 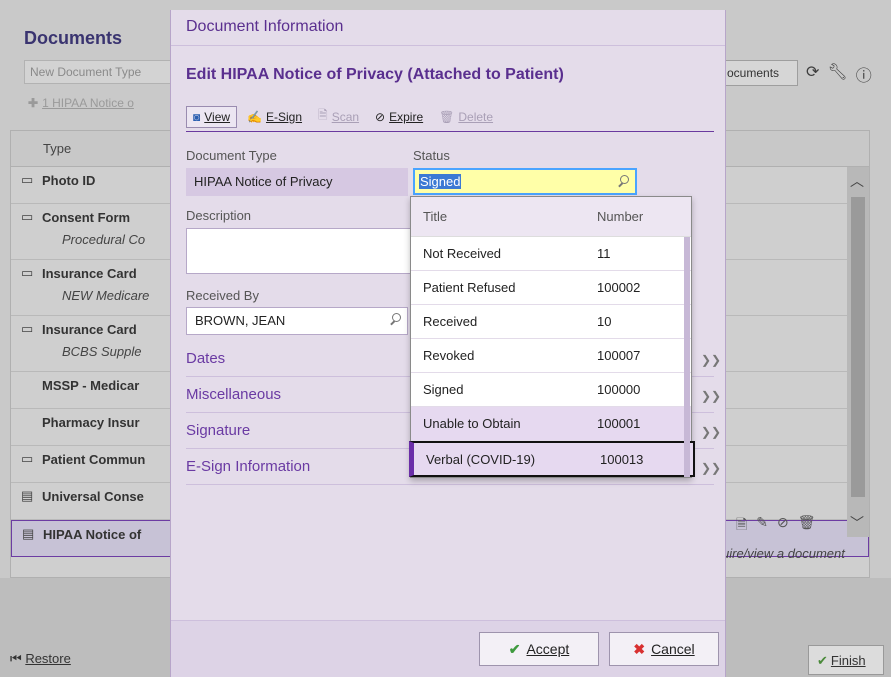 What do you see at coordinates (812, 74) in the screenshot?
I see `refresh-icon: ⟳` at bounding box center [812, 74].